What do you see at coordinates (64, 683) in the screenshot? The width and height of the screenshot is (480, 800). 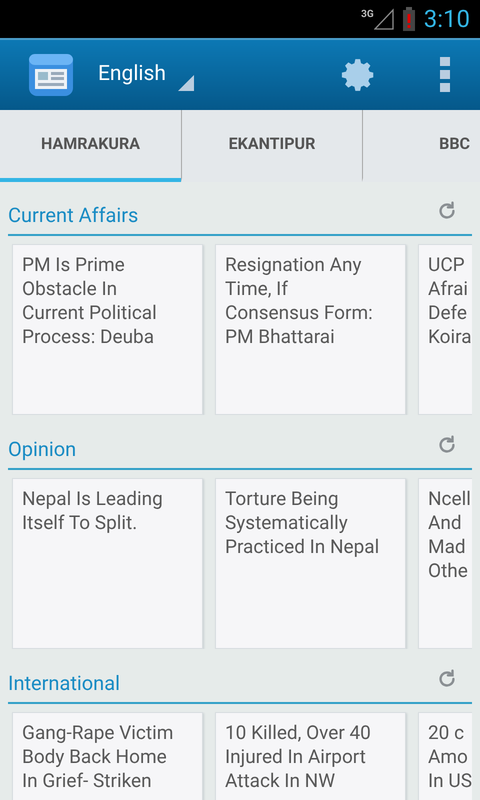 I see `section-title: International` at bounding box center [64, 683].